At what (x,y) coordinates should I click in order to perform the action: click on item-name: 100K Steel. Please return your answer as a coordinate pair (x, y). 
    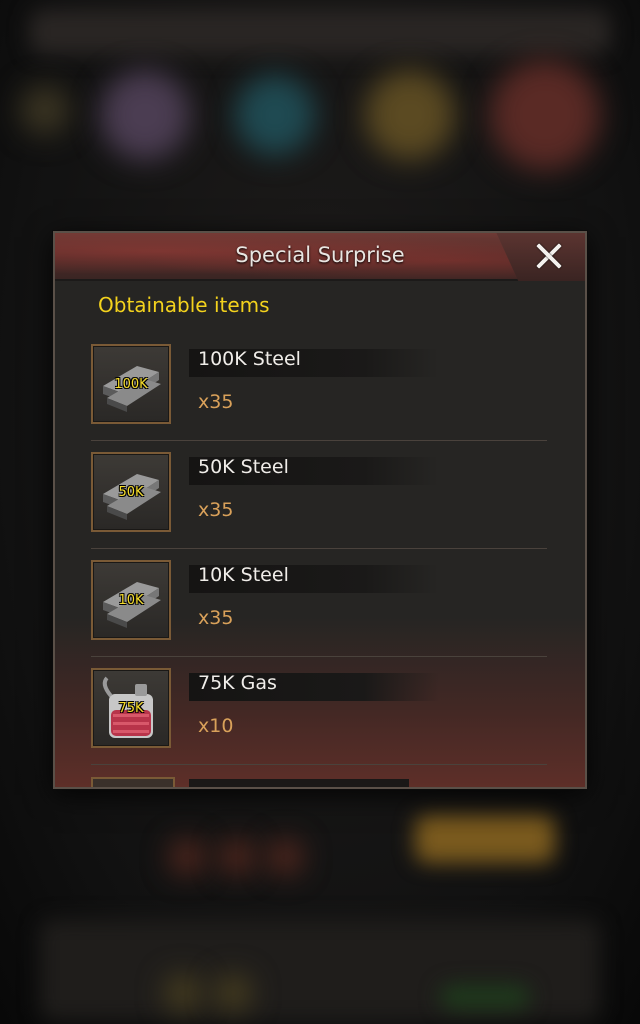
    Looking at the image, I should click on (249, 359).